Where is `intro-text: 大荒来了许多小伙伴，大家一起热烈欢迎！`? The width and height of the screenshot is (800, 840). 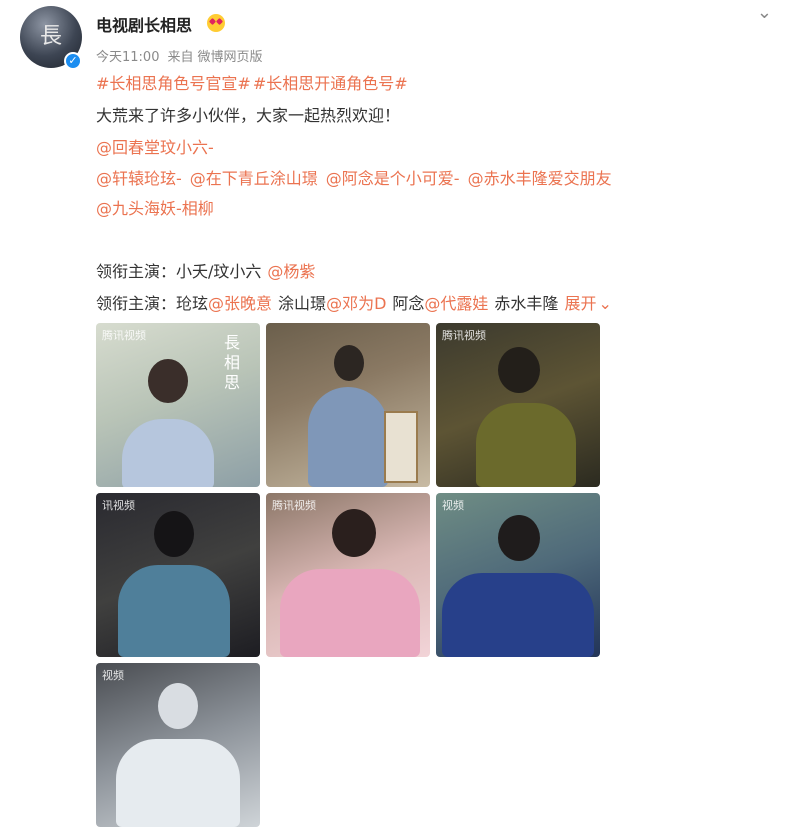
intro-text: 大荒来了许多小伙伴，大家一起热烈欢迎！ is located at coordinates (248, 115).